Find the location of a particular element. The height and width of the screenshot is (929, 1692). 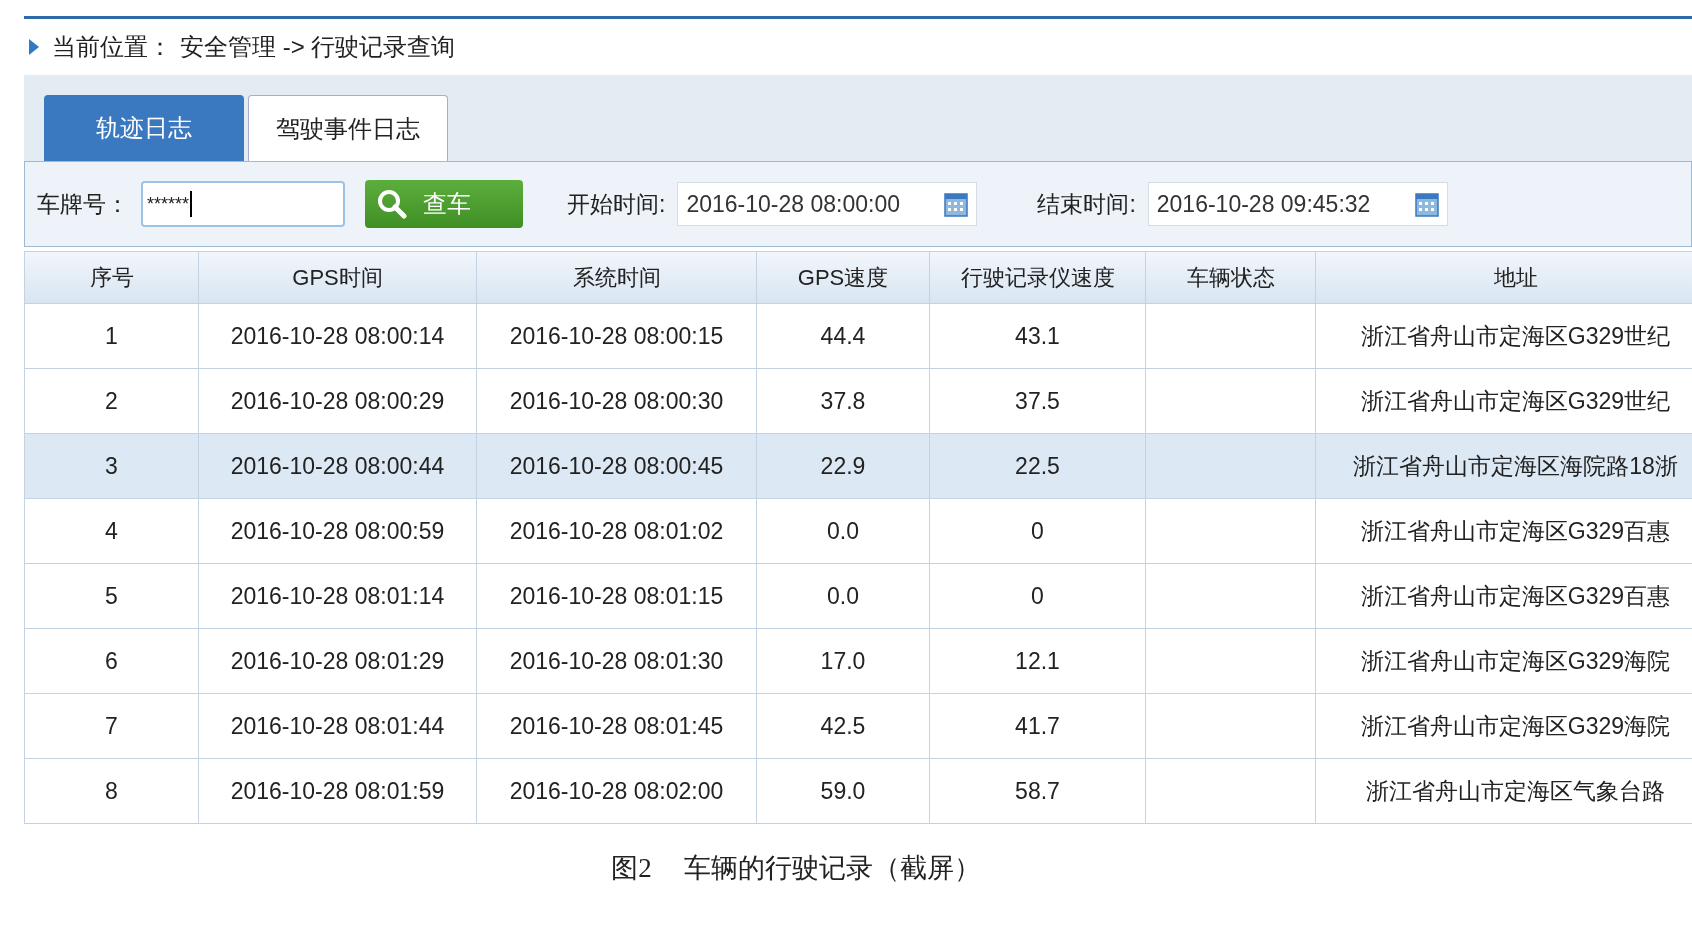

table-row: 5 2016-10-28 08:01:14 2016-10-28 08:01:15 0.0 0 浙江省舟山市定海区G329百惠 is located at coordinates (858, 596).